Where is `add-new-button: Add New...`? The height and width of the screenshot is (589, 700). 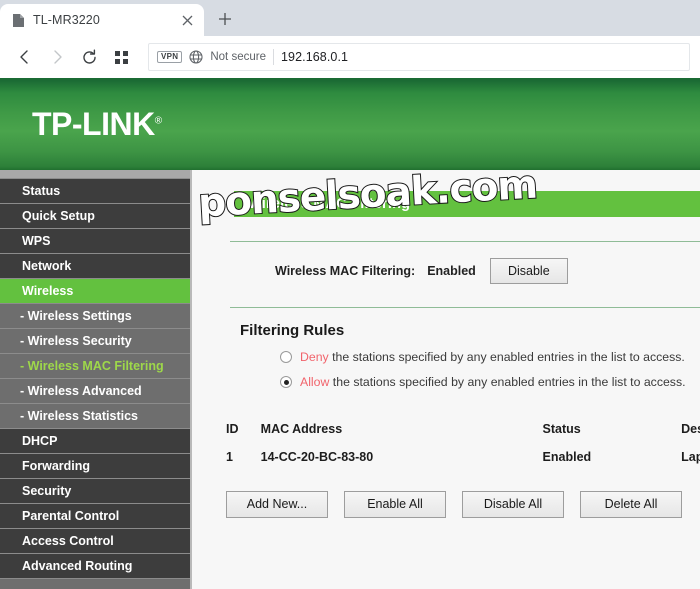 add-new-button: Add New... is located at coordinates (277, 504).